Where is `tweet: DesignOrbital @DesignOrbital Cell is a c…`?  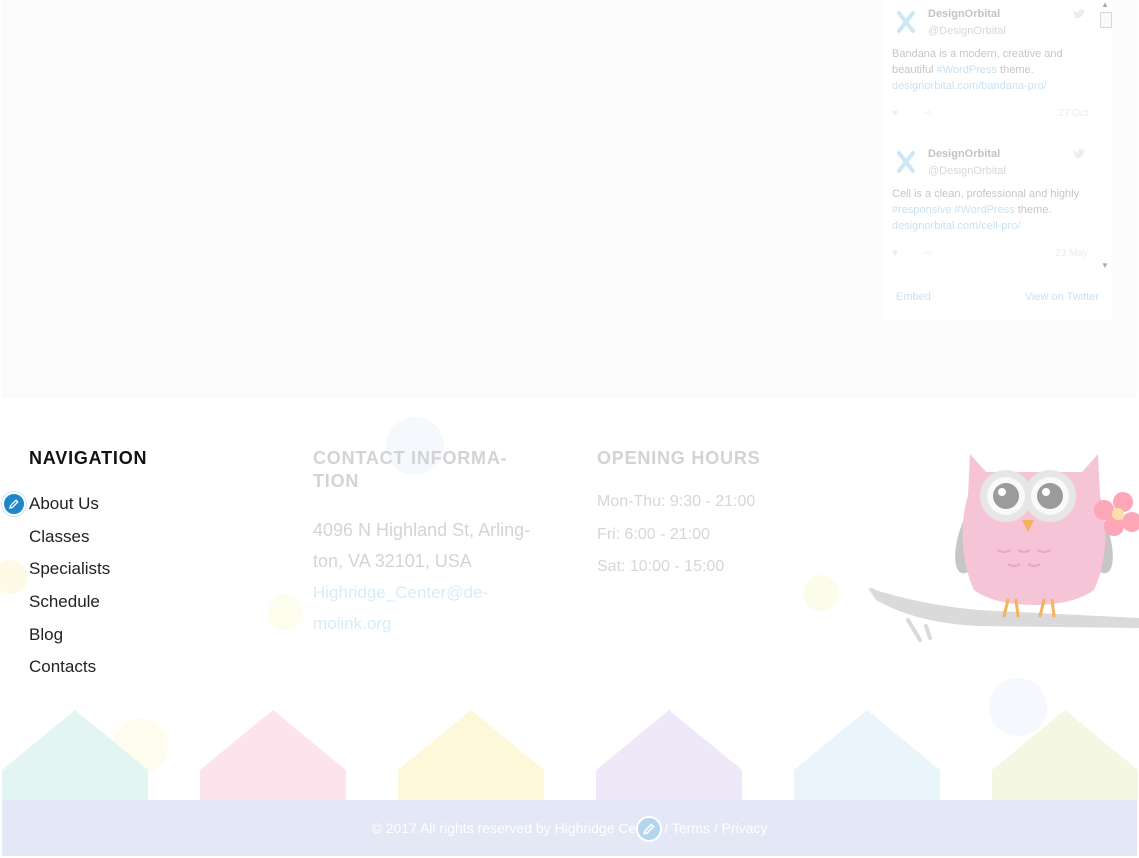 tweet: DesignOrbital @DesignOrbital Cell is a c… is located at coordinates (989, 209).